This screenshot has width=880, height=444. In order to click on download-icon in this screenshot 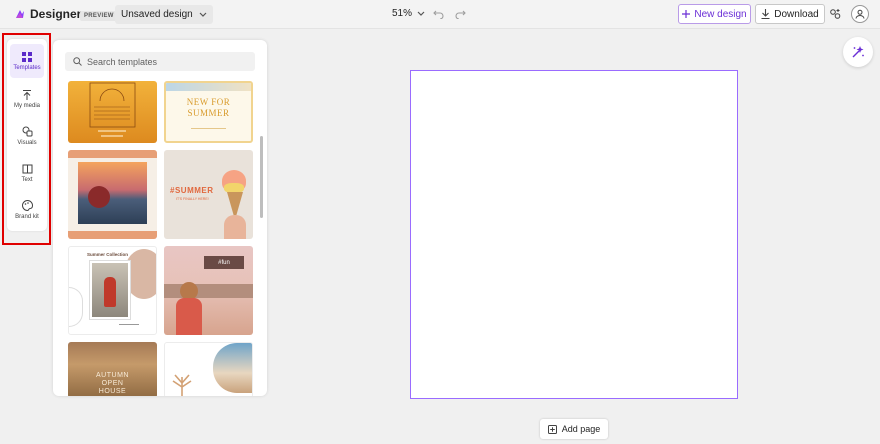, I will do `click(765, 14)`.